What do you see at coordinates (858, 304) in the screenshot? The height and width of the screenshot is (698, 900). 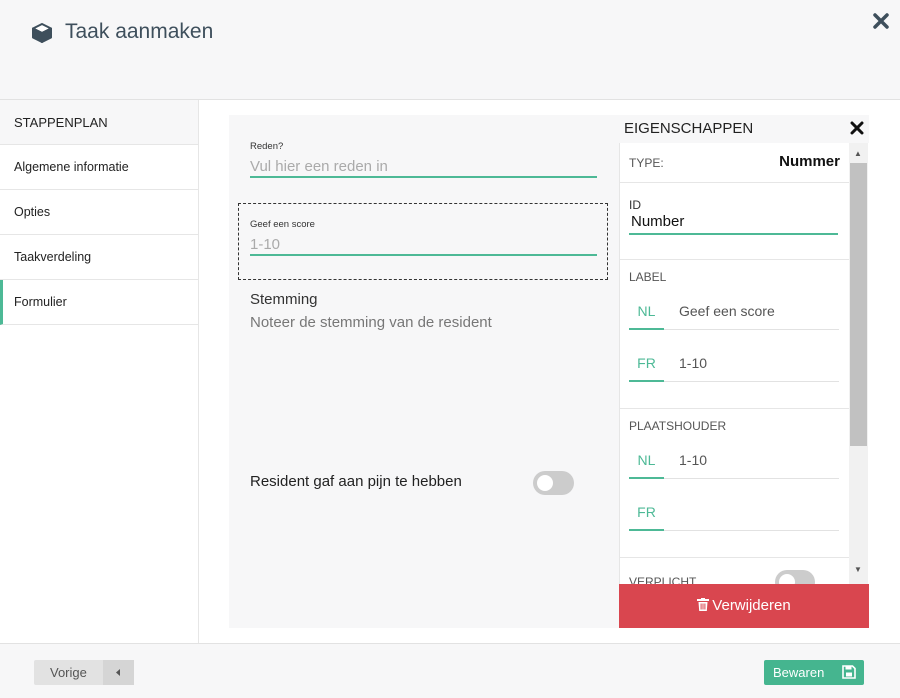 I see `scrollbar-thumb` at bounding box center [858, 304].